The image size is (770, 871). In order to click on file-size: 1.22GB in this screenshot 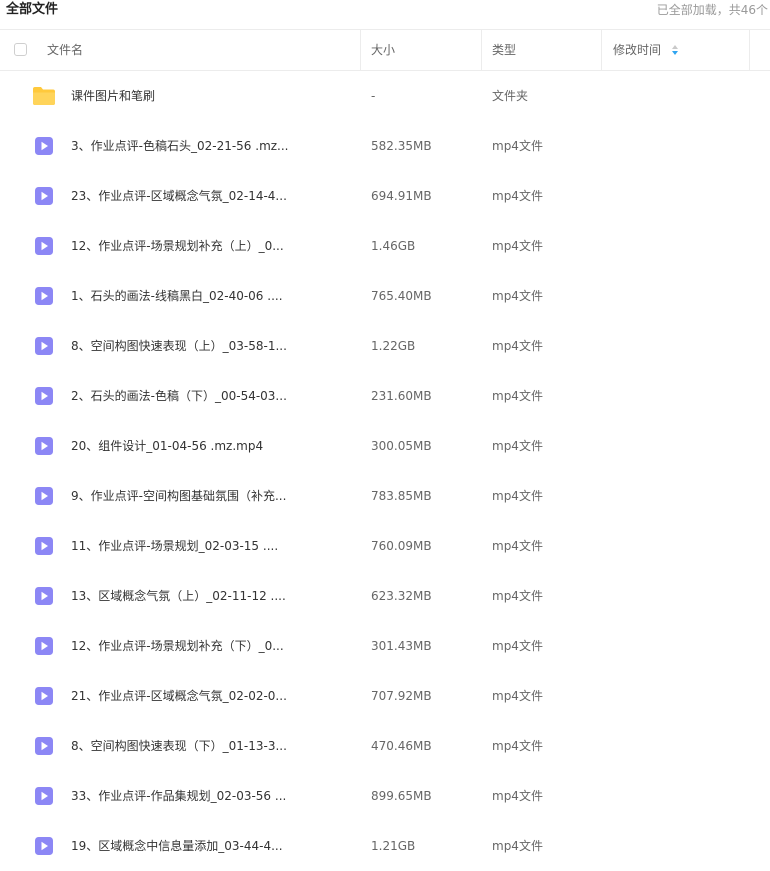, I will do `click(393, 346)`.